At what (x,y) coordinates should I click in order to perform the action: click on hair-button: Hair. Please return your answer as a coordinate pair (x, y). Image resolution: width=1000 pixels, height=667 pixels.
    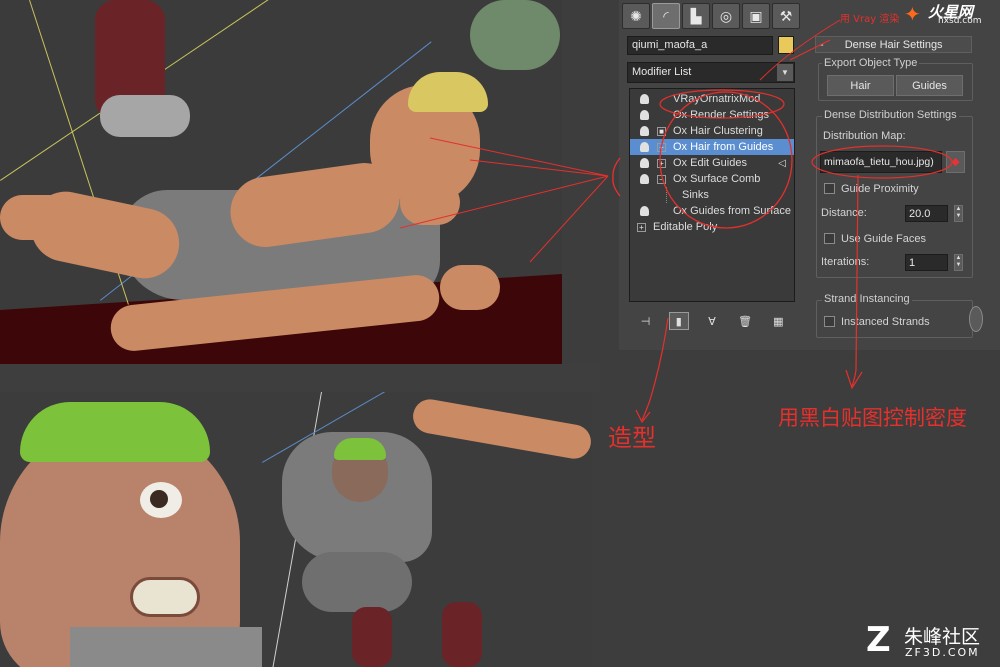
    Looking at the image, I should click on (860, 85).